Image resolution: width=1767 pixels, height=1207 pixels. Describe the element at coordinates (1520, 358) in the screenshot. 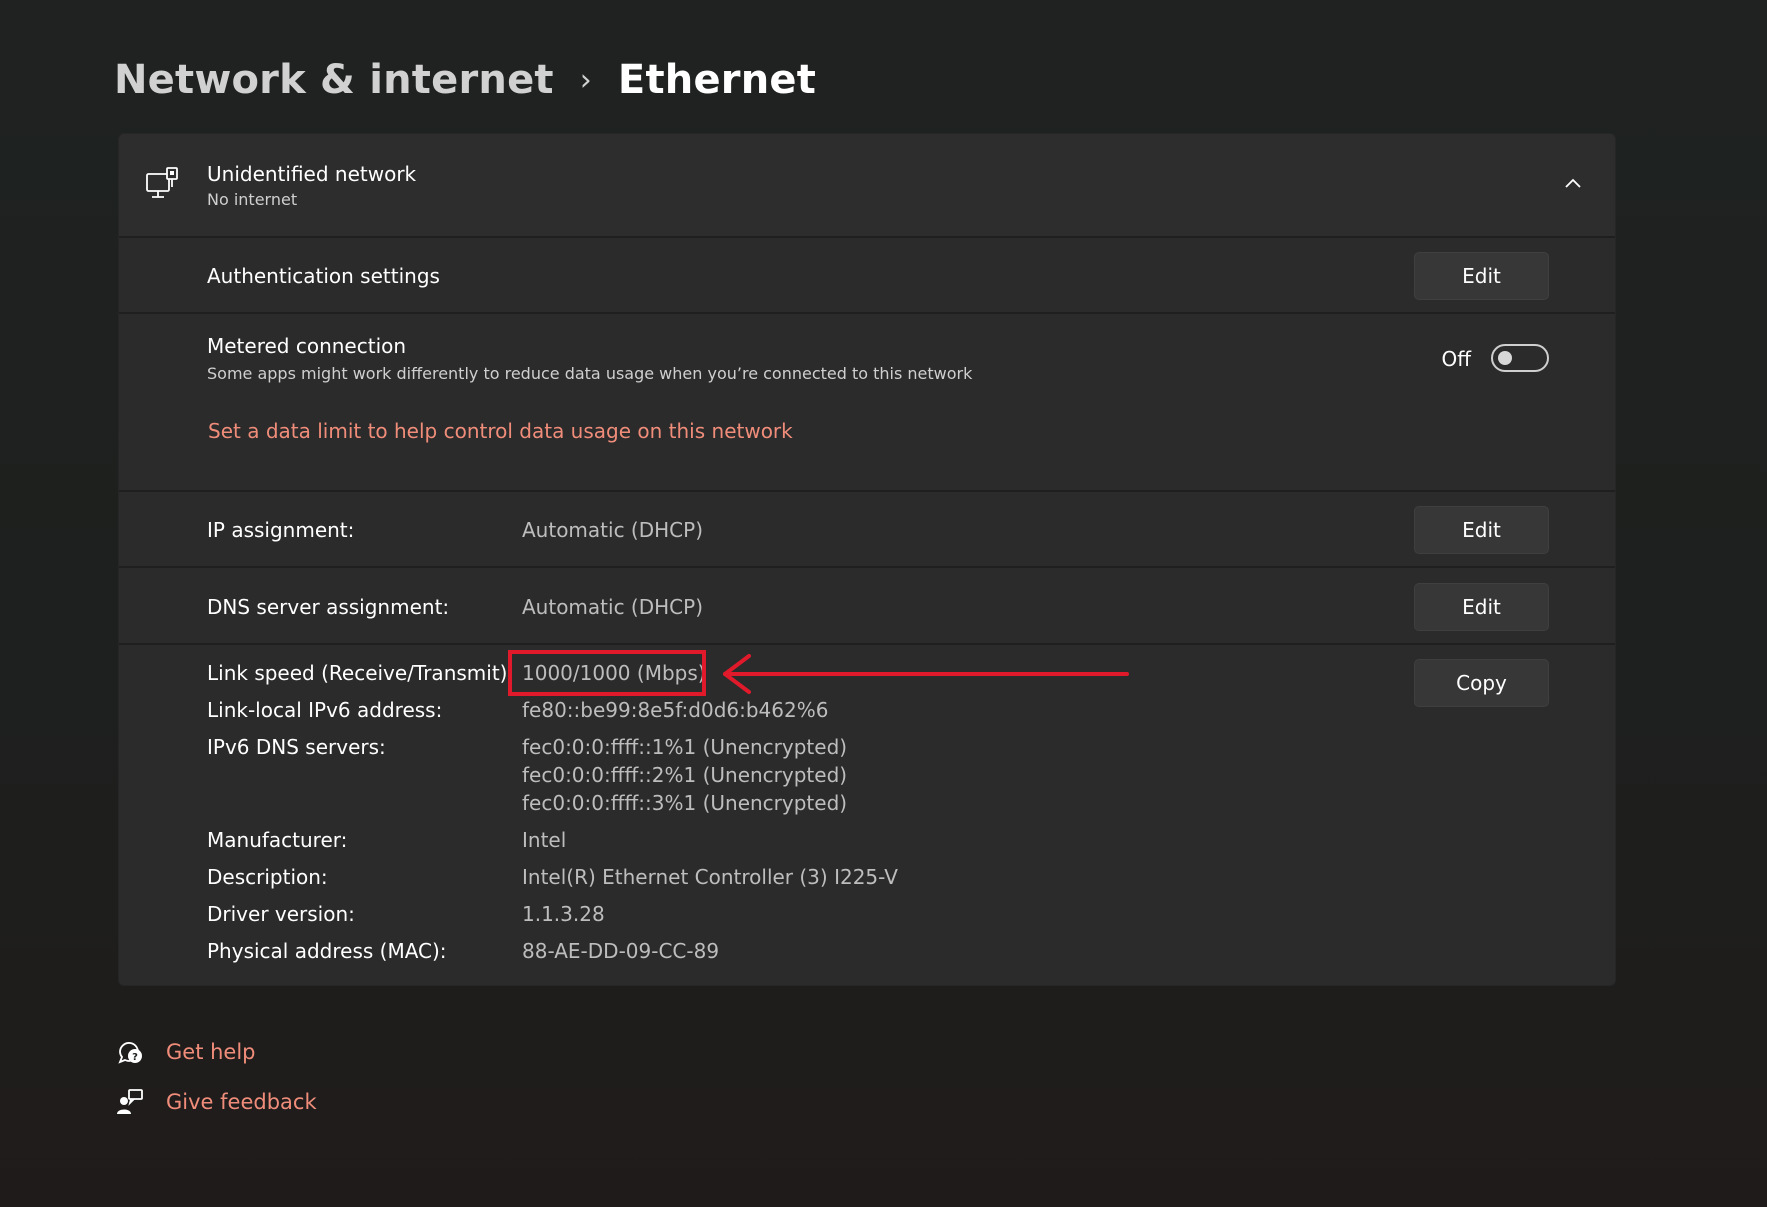

I see `metered-connection-toggle` at that location.